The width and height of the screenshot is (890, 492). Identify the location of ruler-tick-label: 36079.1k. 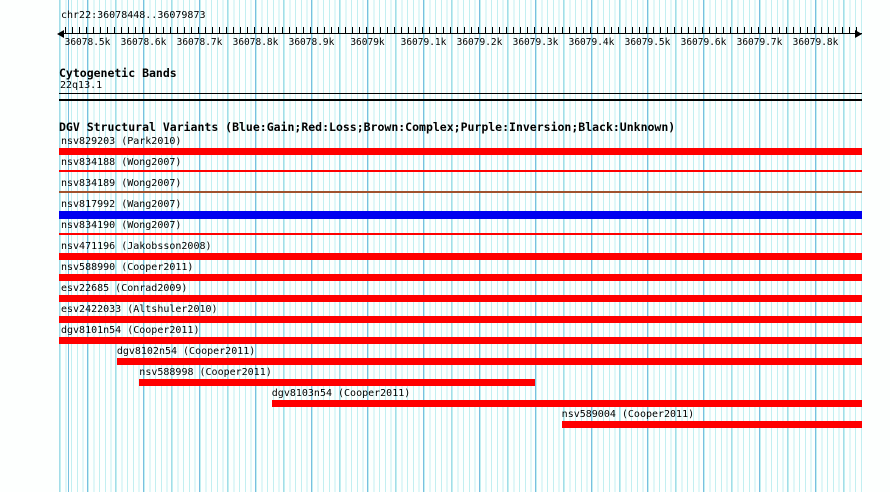
(423, 42).